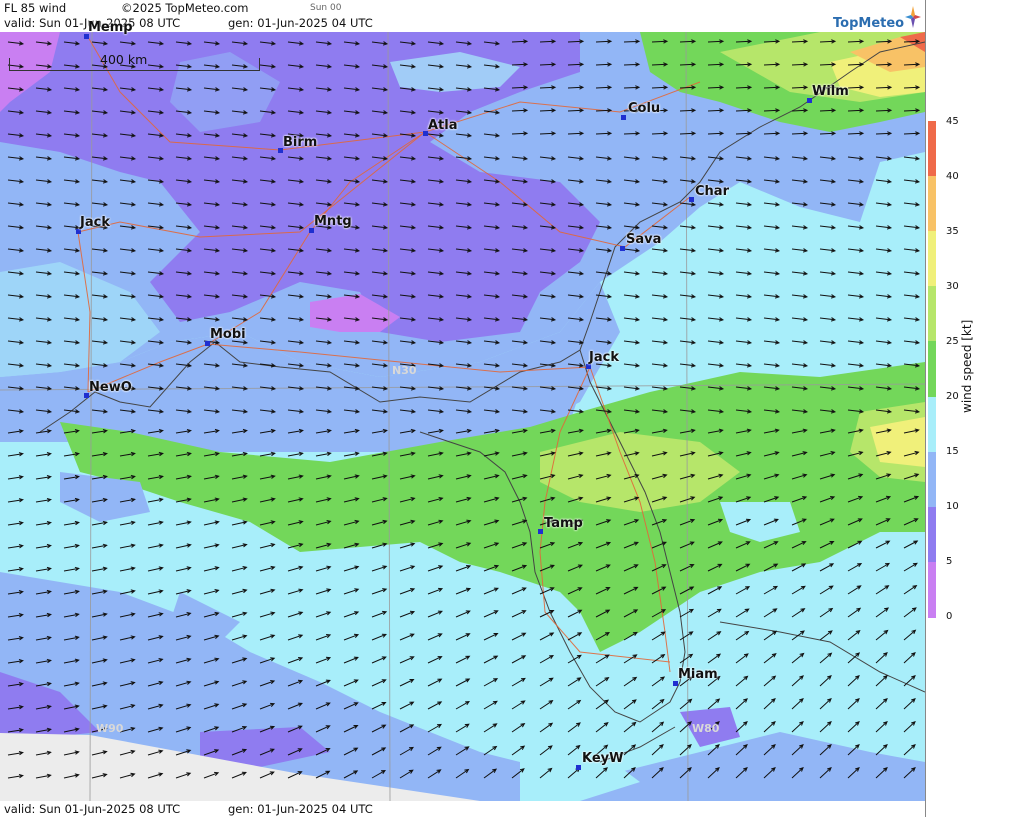  What do you see at coordinates (35, 8) in the screenshot?
I see `map-title: FL 85 wind` at bounding box center [35, 8].